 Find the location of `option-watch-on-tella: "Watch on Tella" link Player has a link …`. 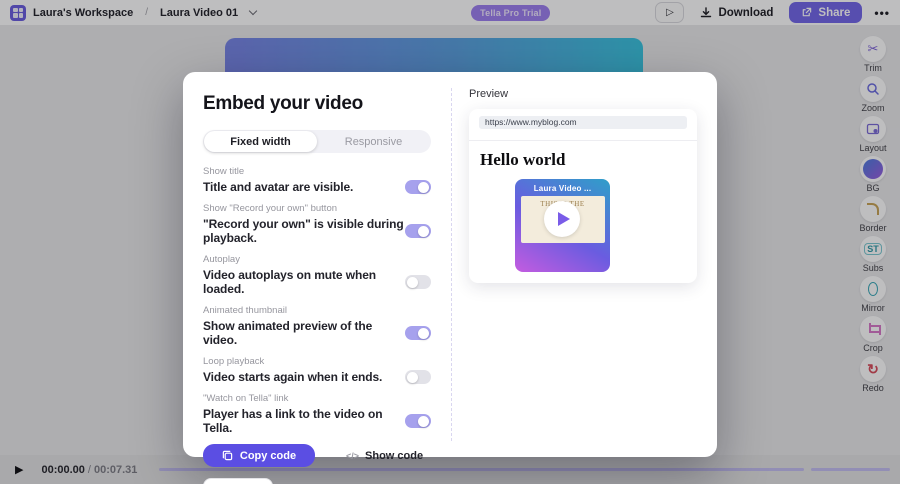

option-watch-on-tella: "Watch on Tella" link Player has a link … is located at coordinates (317, 414).